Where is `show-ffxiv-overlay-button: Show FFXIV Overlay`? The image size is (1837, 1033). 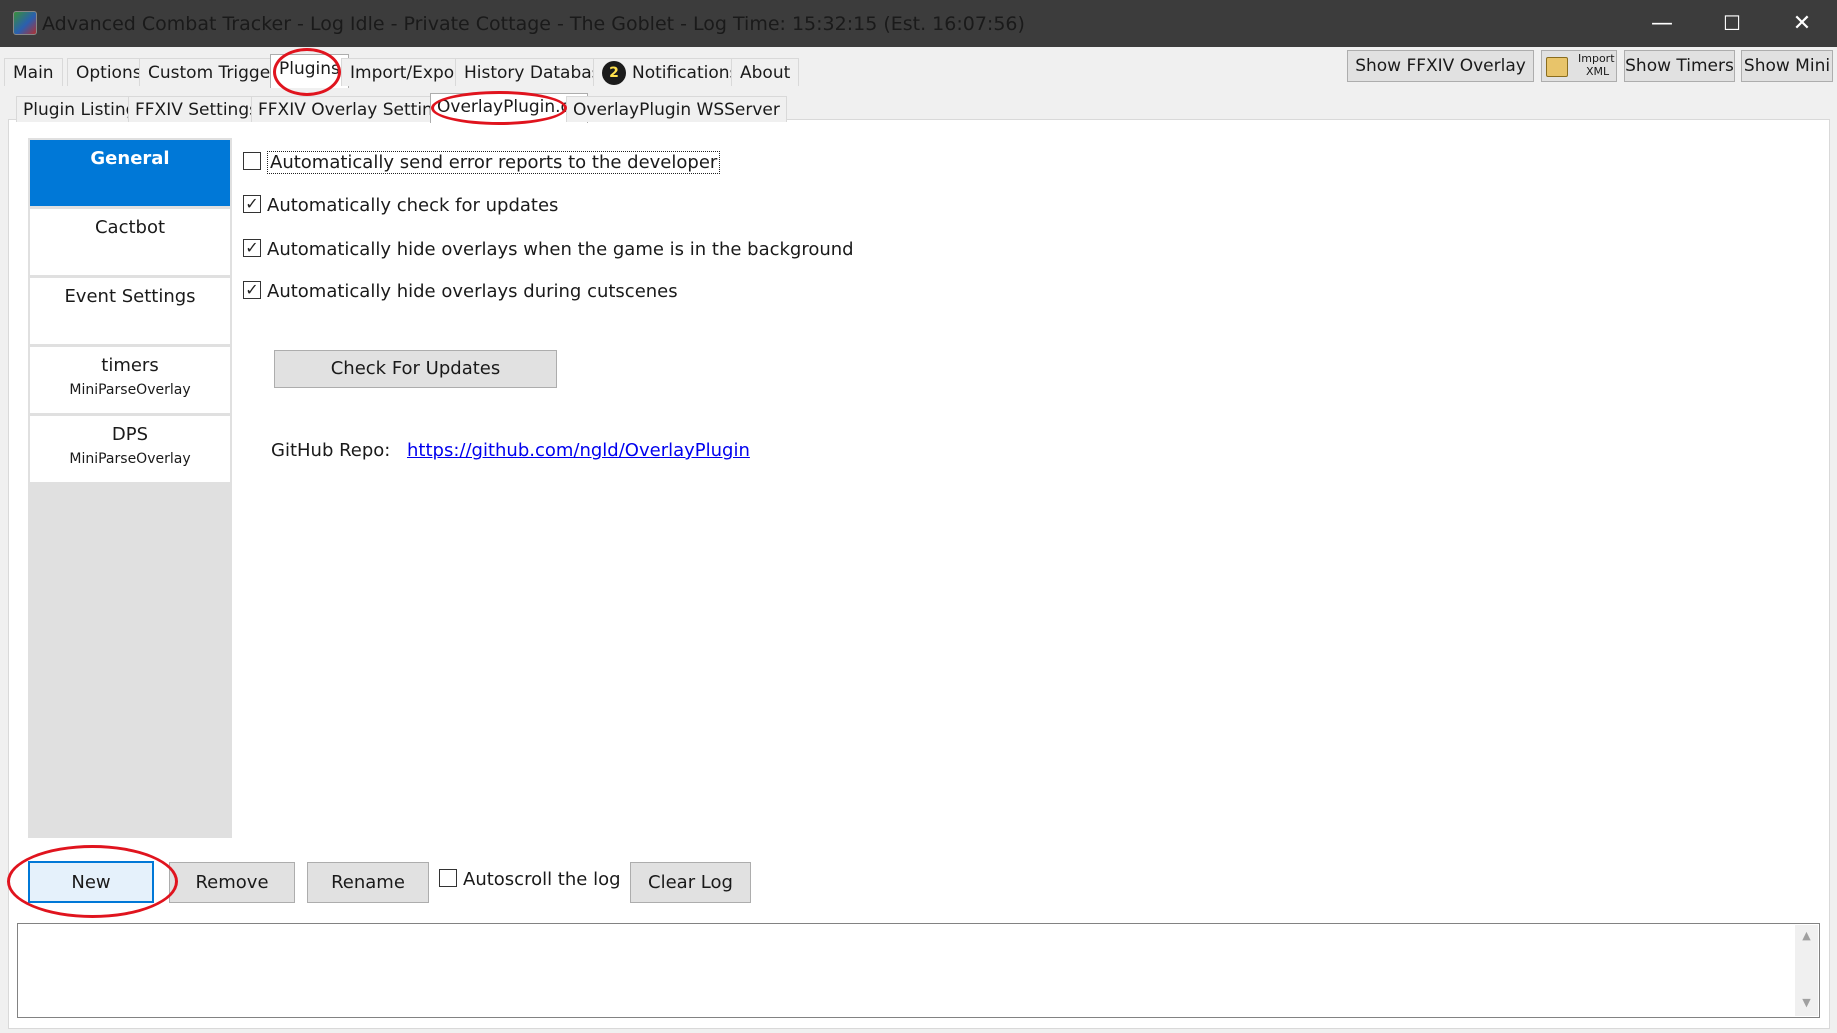
show-ffxiv-overlay-button: Show FFXIV Overlay is located at coordinates (1440, 66).